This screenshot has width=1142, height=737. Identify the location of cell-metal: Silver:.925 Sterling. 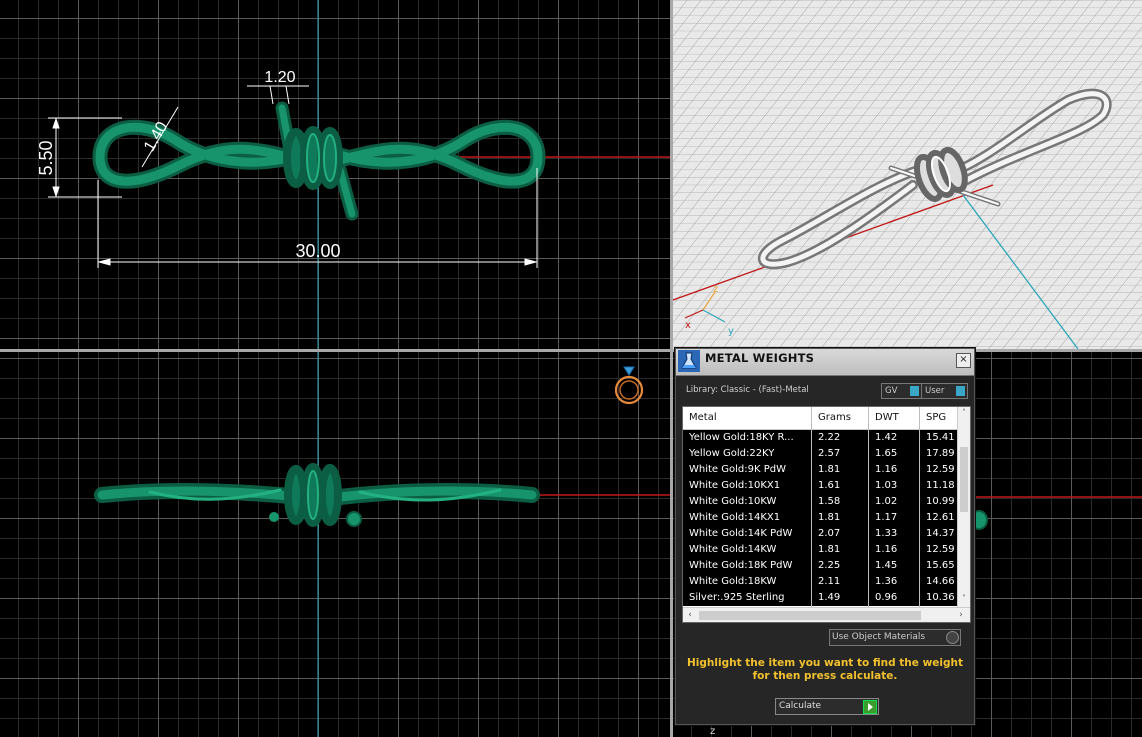
(737, 597).